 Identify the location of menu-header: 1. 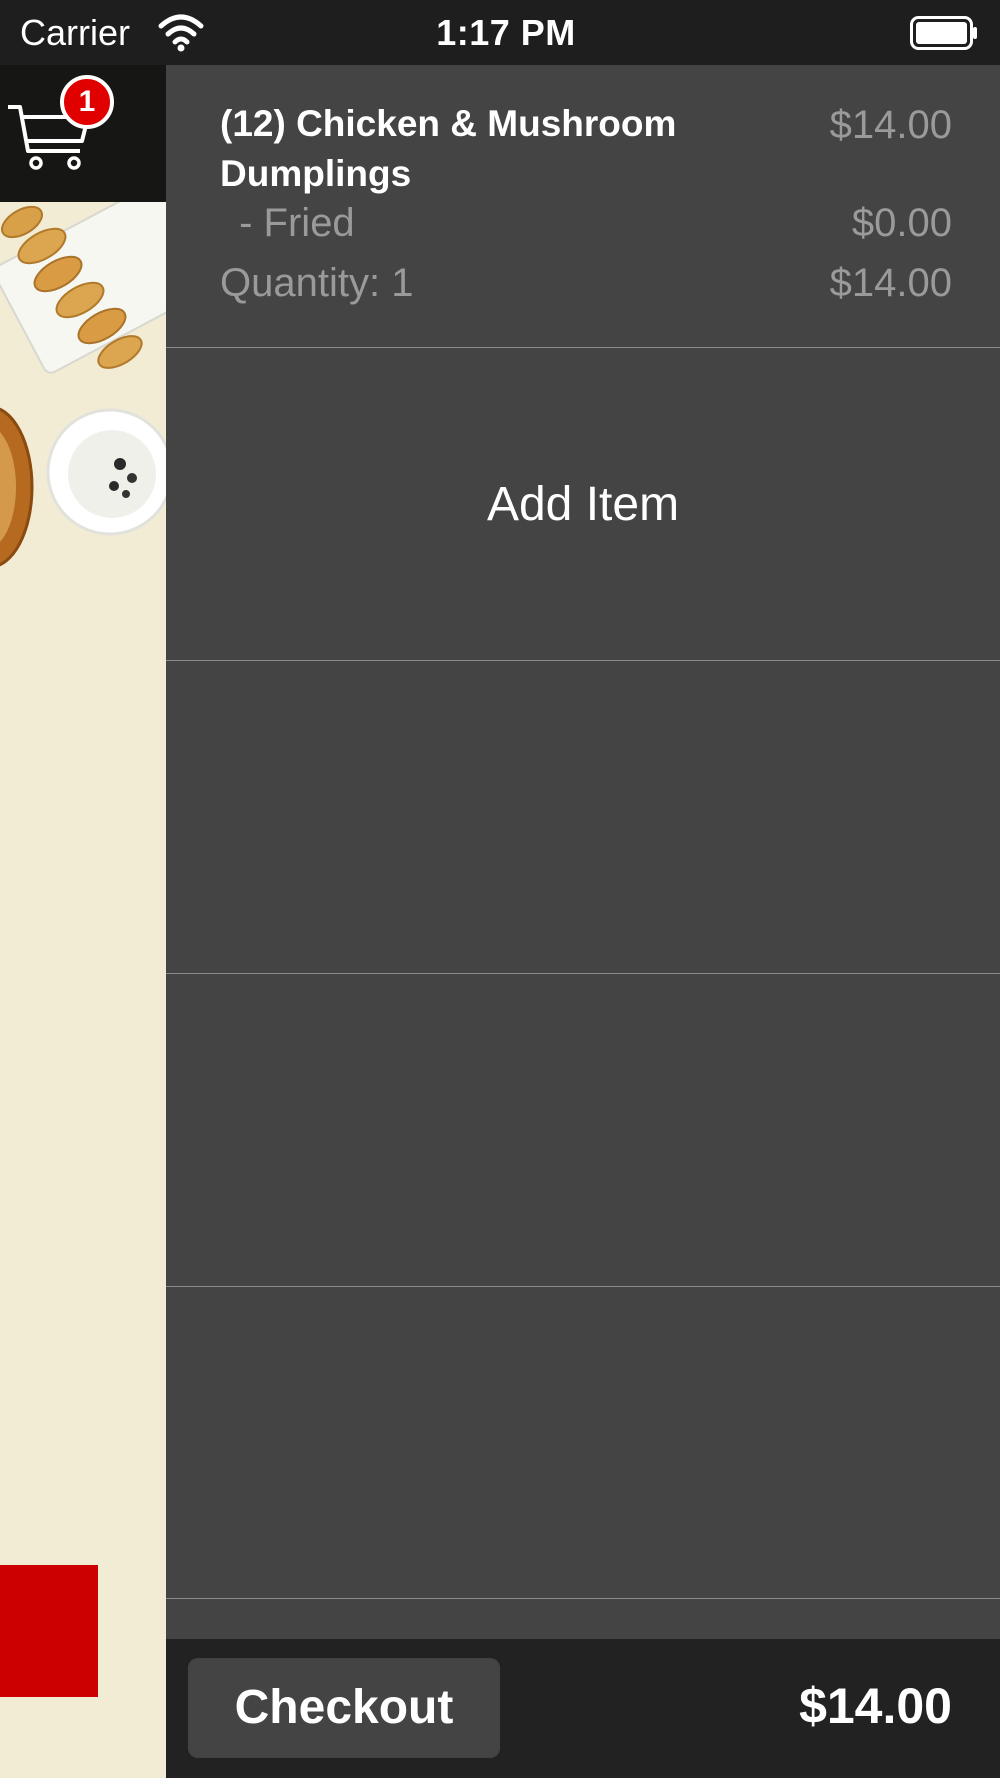
(83, 133).